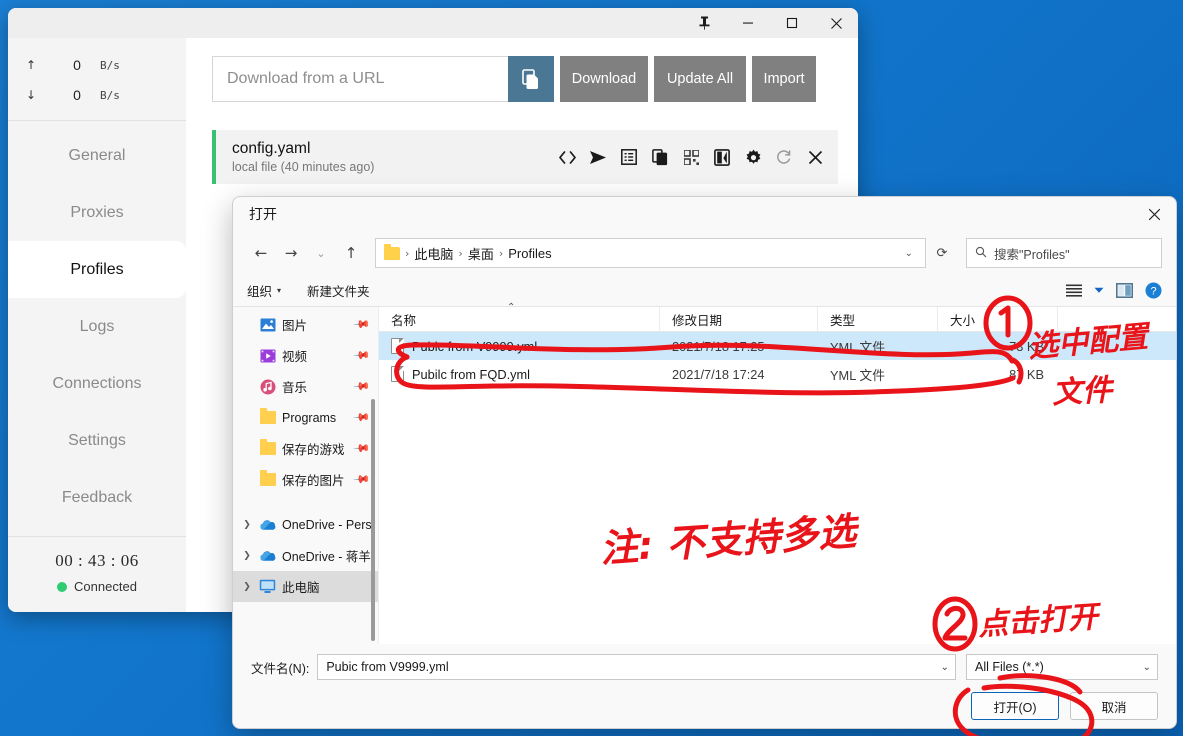  What do you see at coordinates (267, 417) in the screenshot?
I see `folder-icon` at bounding box center [267, 417].